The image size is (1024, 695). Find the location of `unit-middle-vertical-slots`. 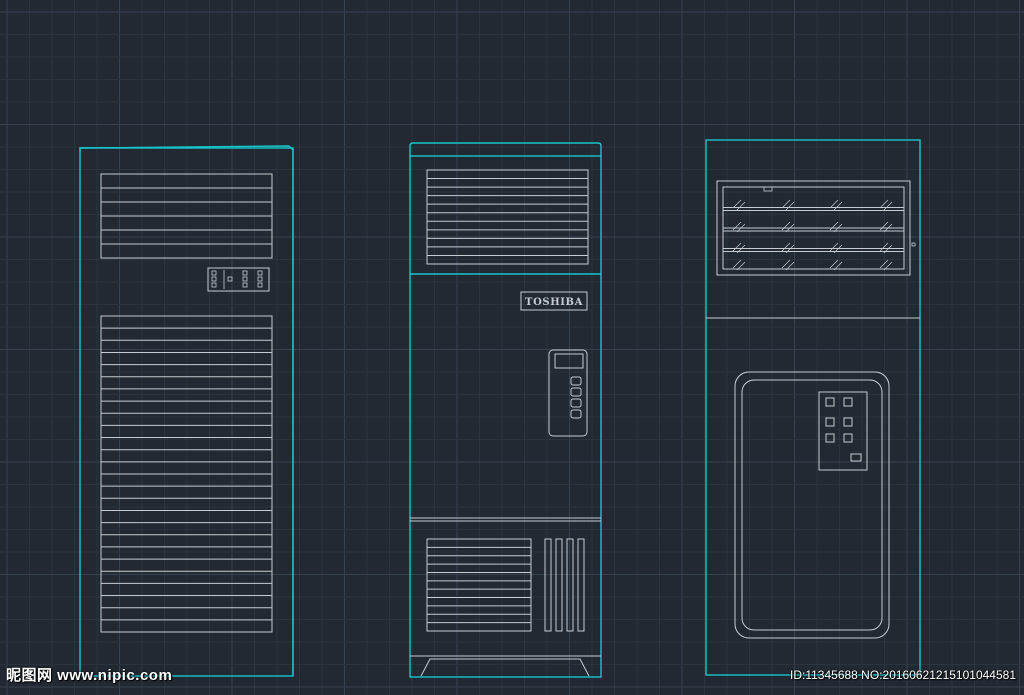

unit-middle-vertical-slots is located at coordinates (564, 585).